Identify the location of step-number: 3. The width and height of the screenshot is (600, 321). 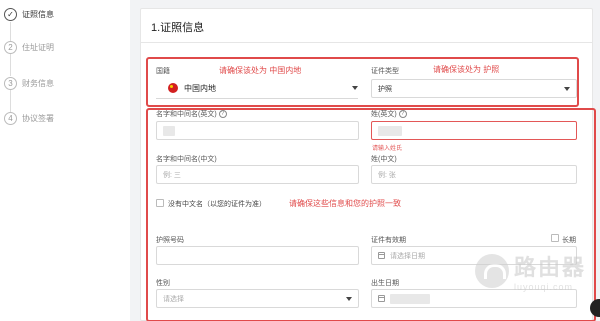
(10, 83).